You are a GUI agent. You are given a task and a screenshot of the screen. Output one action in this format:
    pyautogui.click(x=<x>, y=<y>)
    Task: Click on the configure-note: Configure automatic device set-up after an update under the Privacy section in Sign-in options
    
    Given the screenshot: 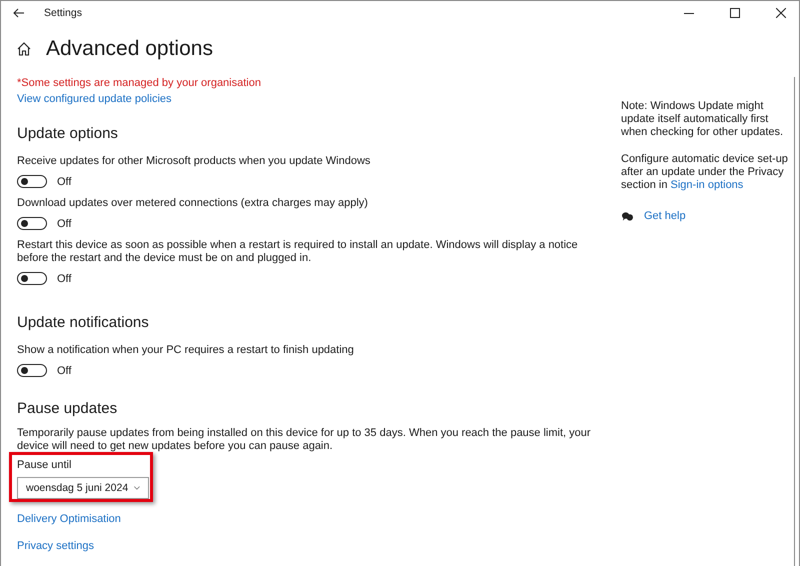 What is the action you would take?
    pyautogui.click(x=705, y=172)
    